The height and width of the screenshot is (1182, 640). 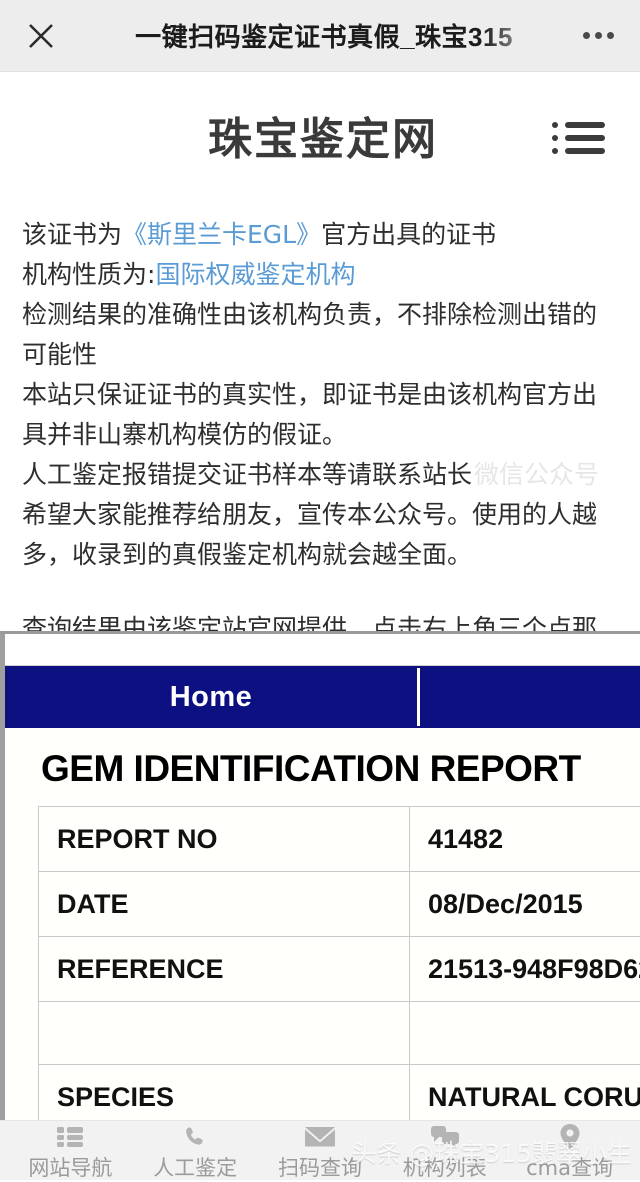 I want to click on report-nav-bar: Home, so click(x=322, y=697).